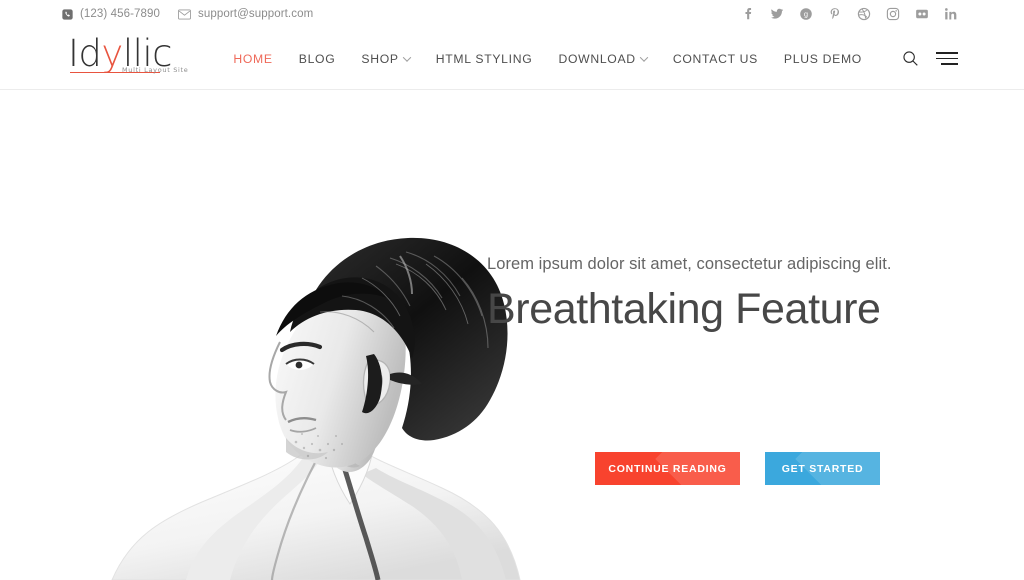 This screenshot has width=1024, height=580. What do you see at coordinates (910, 58) in the screenshot?
I see `search-icon` at bounding box center [910, 58].